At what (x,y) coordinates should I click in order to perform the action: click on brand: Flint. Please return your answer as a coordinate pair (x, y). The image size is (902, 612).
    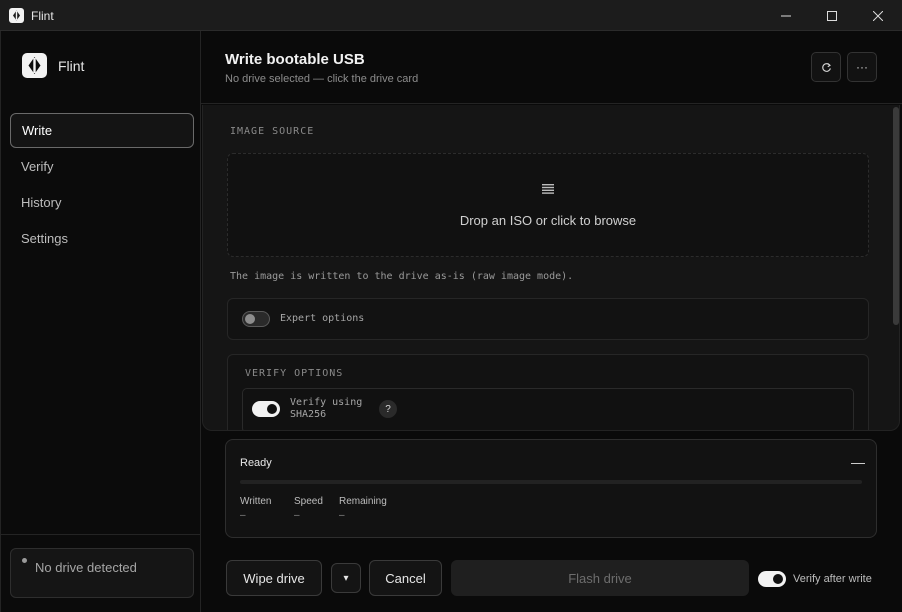
    Looking at the image, I should click on (53, 65).